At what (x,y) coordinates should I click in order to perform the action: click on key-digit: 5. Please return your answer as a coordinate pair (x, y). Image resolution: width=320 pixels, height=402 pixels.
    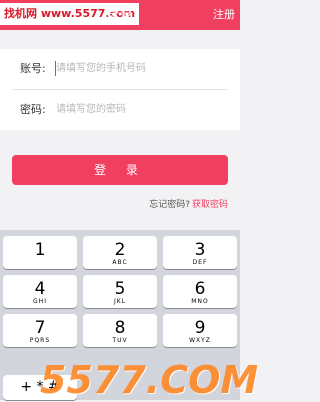
    Looking at the image, I should click on (120, 289).